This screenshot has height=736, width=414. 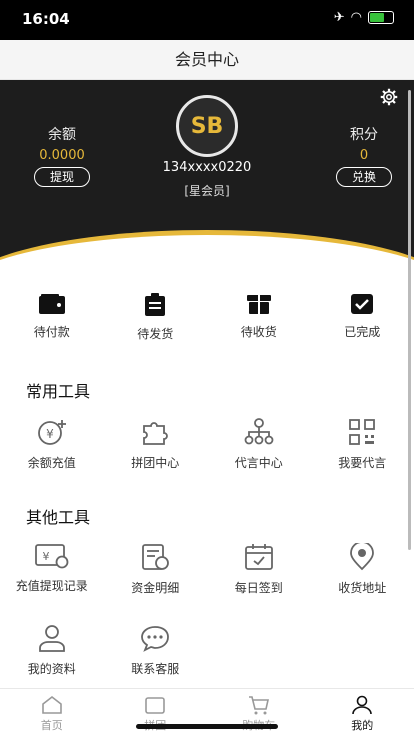 I want to click on settings-gear-icon, so click(x=389, y=97).